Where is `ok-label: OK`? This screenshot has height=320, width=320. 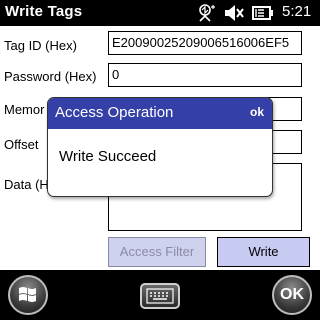
ok-label: OK is located at coordinates (292, 294).